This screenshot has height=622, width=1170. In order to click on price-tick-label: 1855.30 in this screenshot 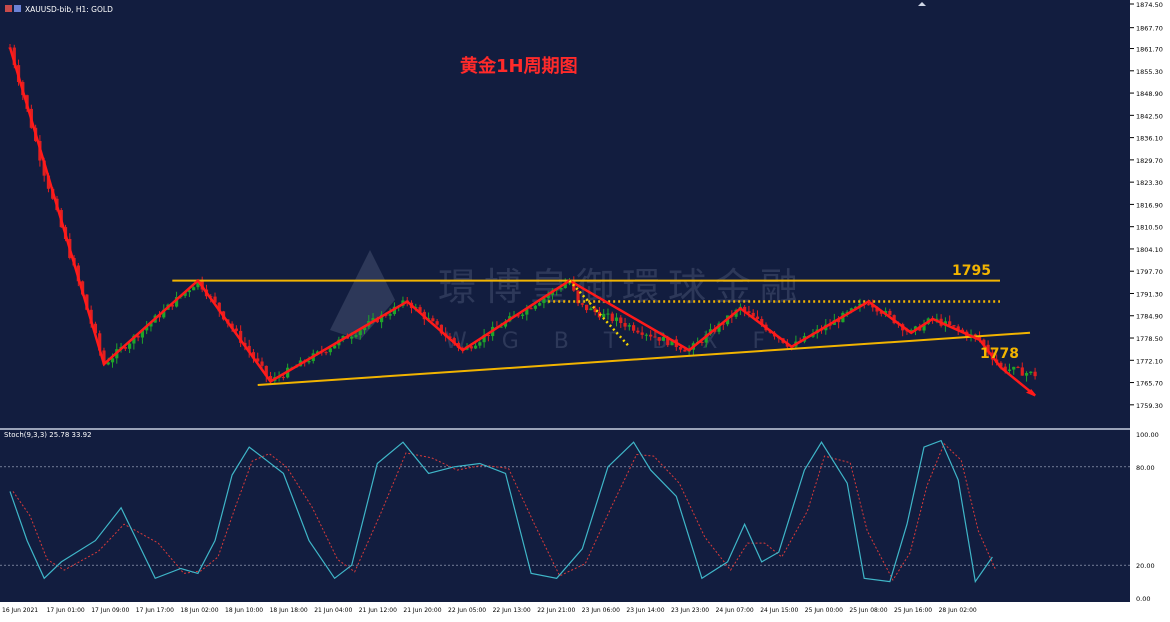, I will do `click(1149, 72)`.